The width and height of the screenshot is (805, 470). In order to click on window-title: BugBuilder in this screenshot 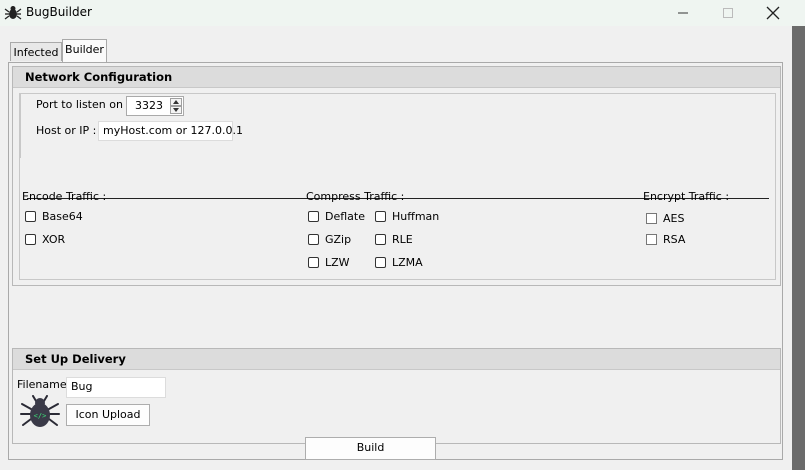, I will do `click(59, 12)`.